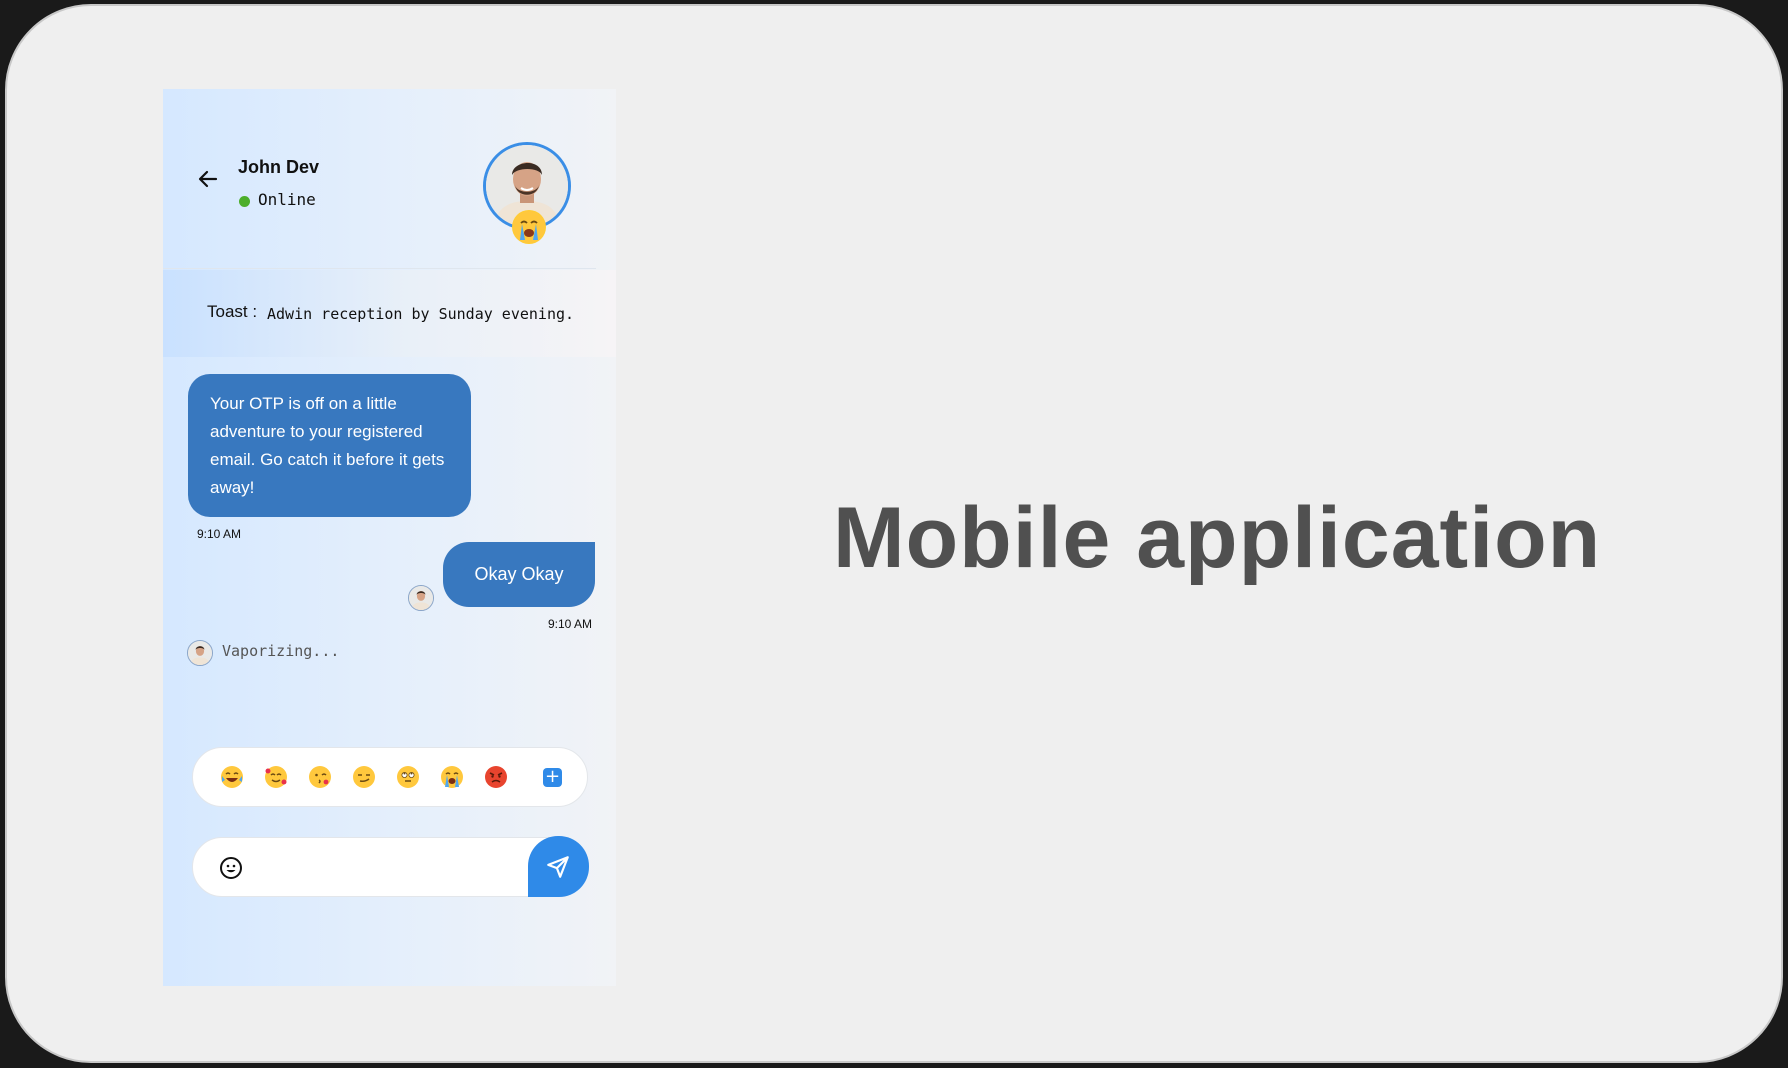 Image resolution: width=1788 pixels, height=1068 pixels. I want to click on back-arrow-icon, so click(208, 179).